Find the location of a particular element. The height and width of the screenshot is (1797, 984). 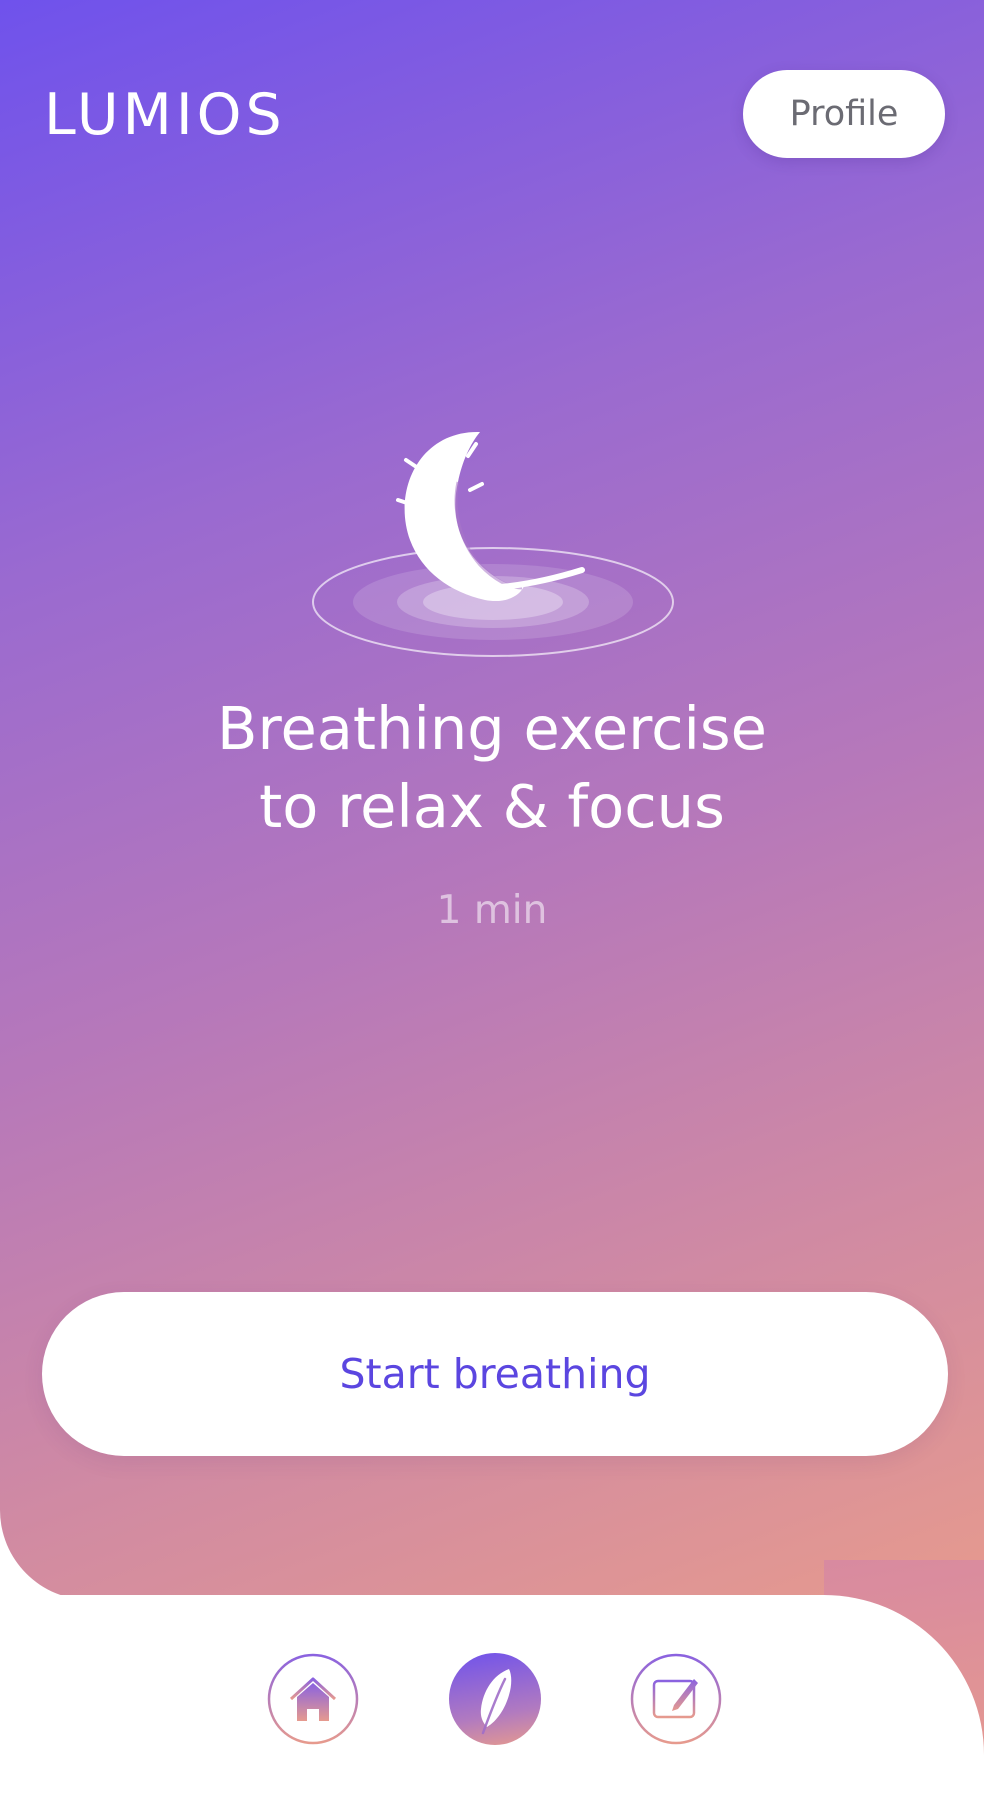

home-icon is located at coordinates (313, 1699).